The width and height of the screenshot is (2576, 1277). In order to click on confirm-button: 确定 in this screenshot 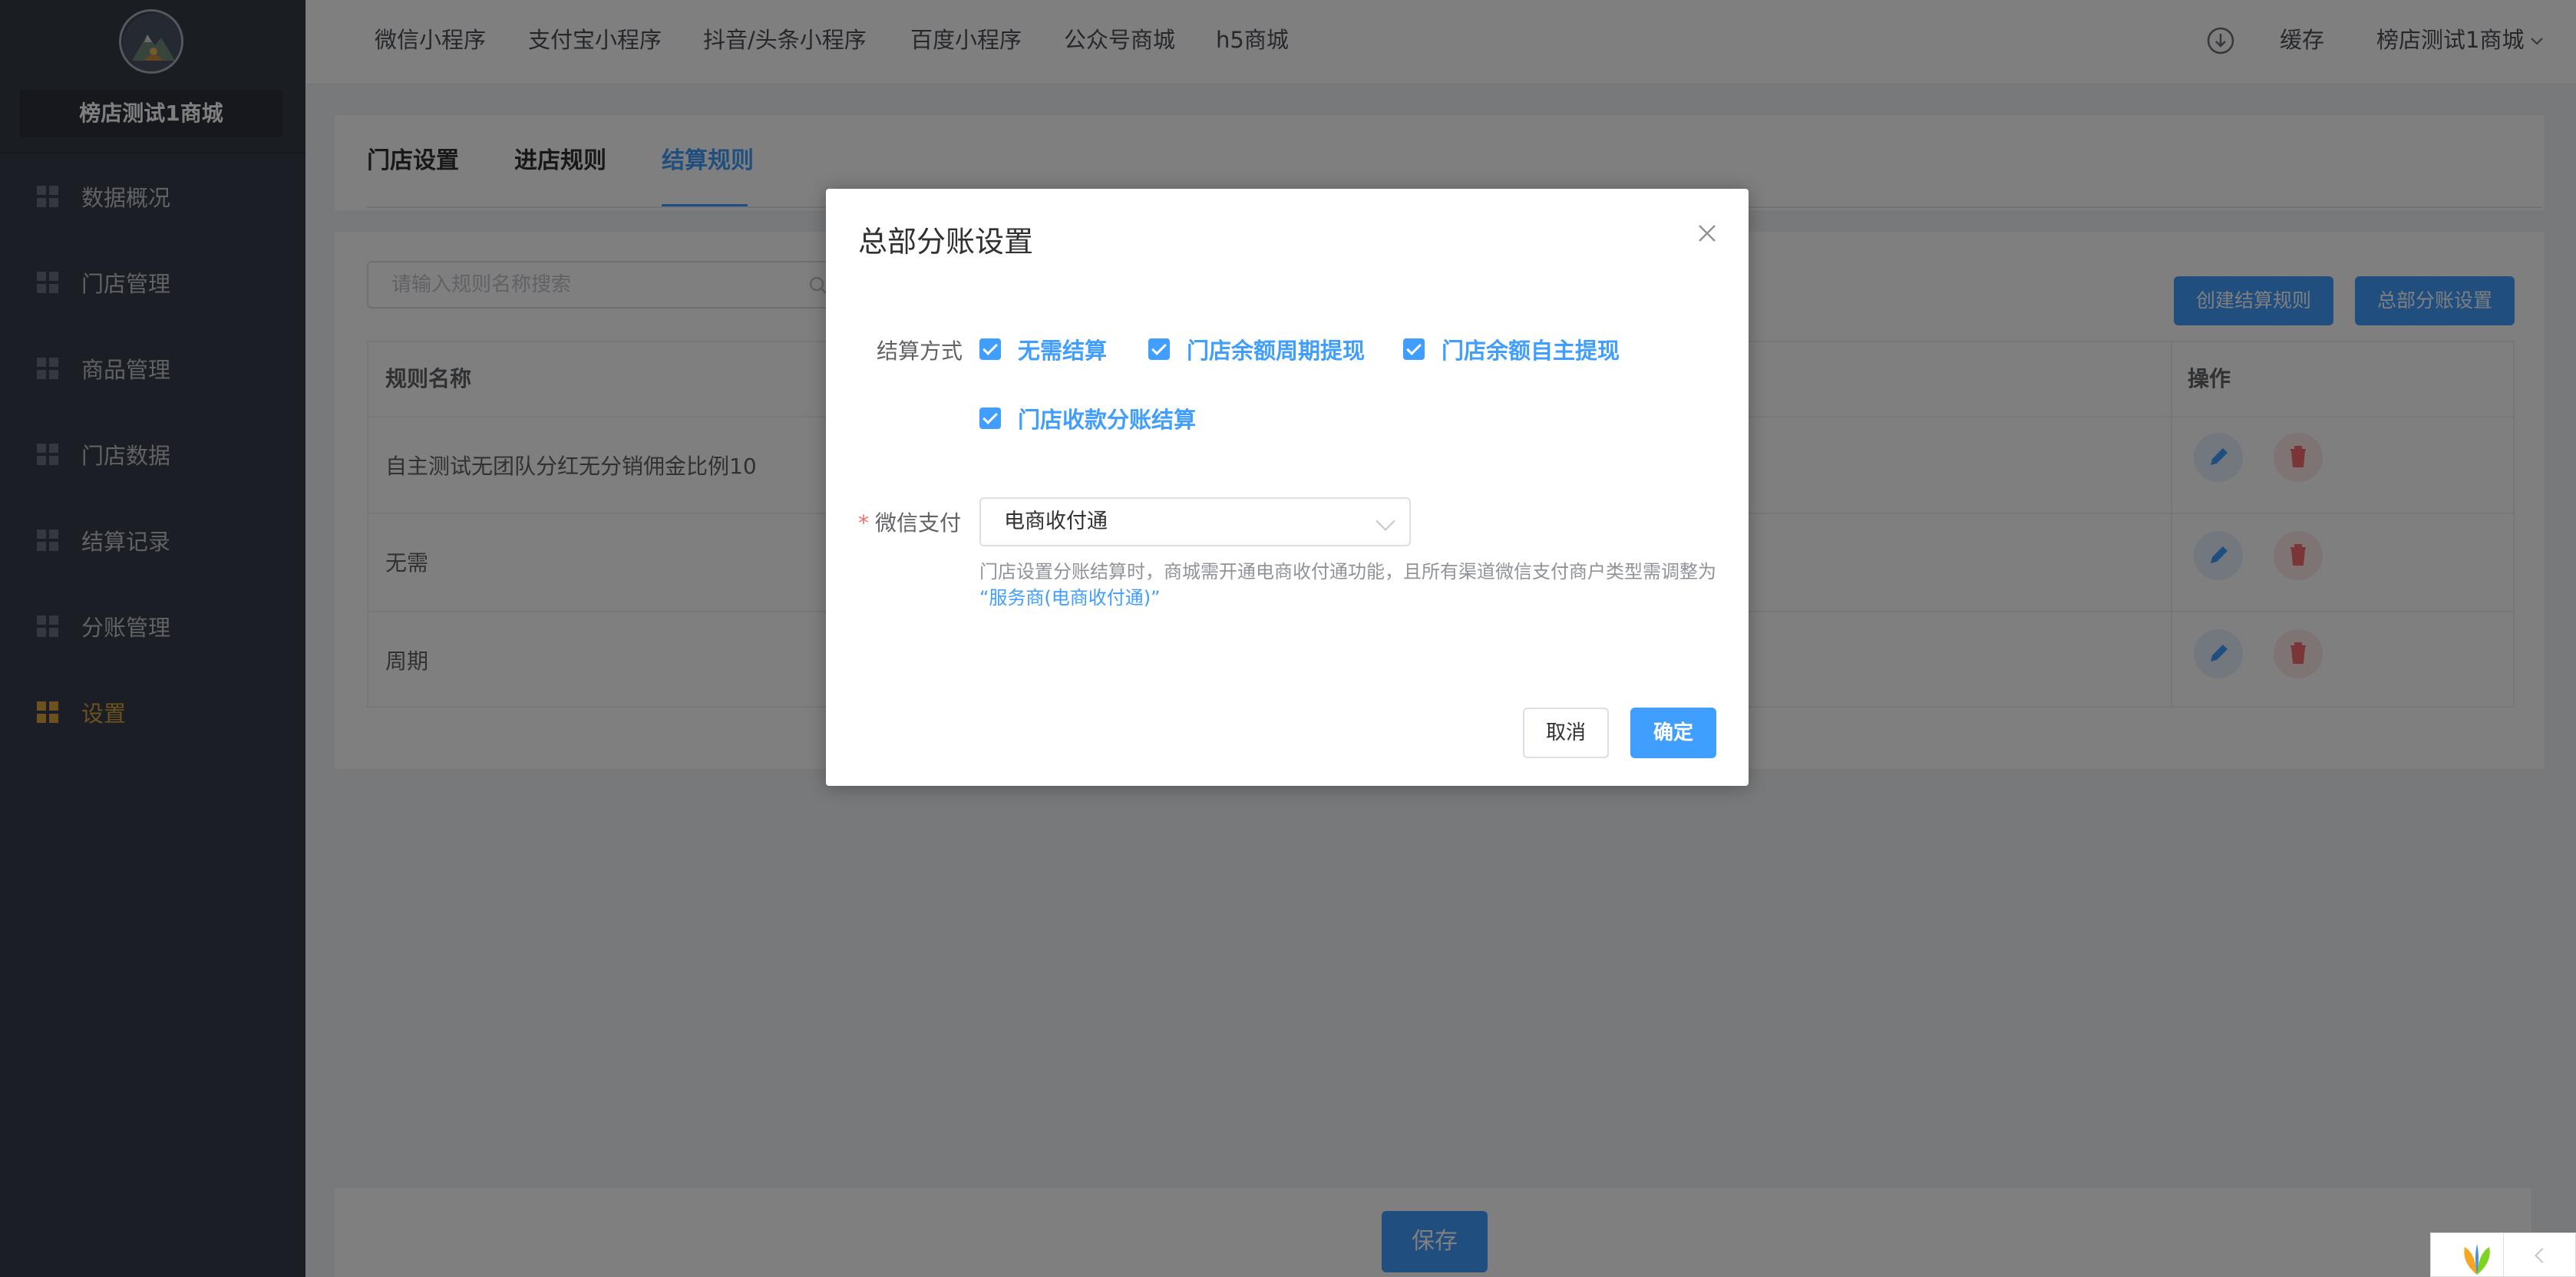, I will do `click(1673, 733)`.